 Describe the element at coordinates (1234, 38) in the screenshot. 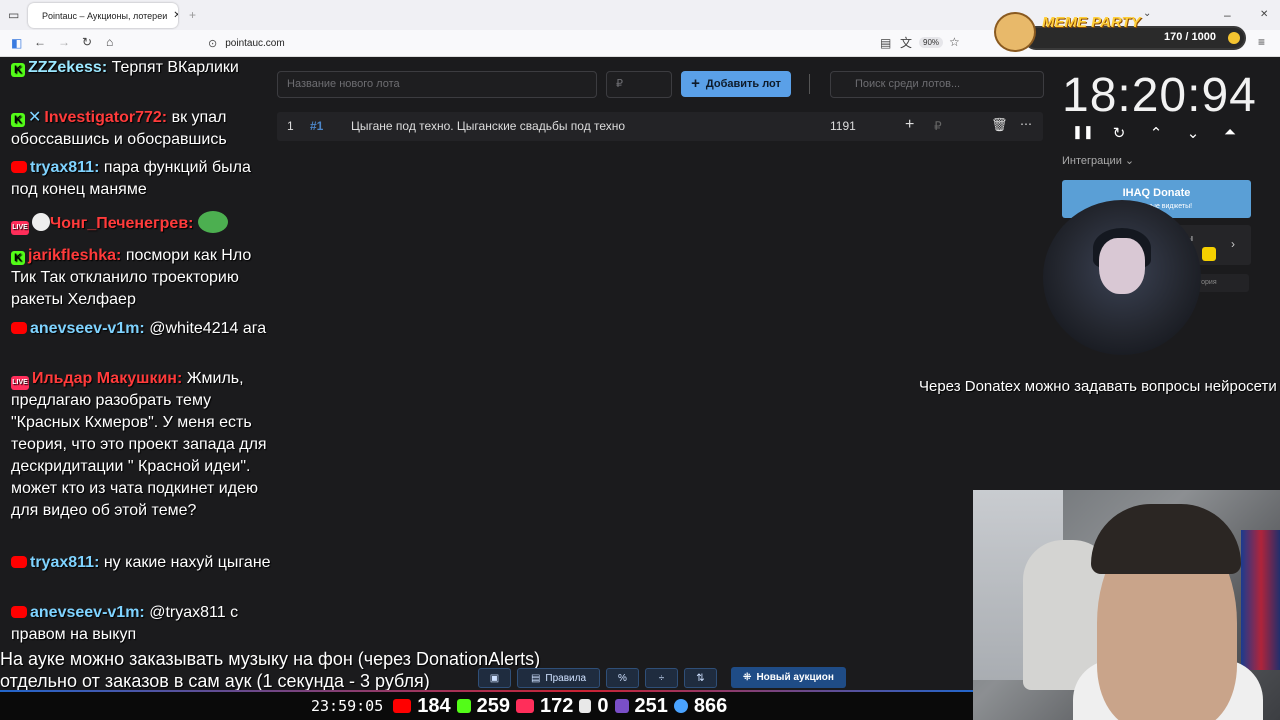

I see `coin-icon` at that location.